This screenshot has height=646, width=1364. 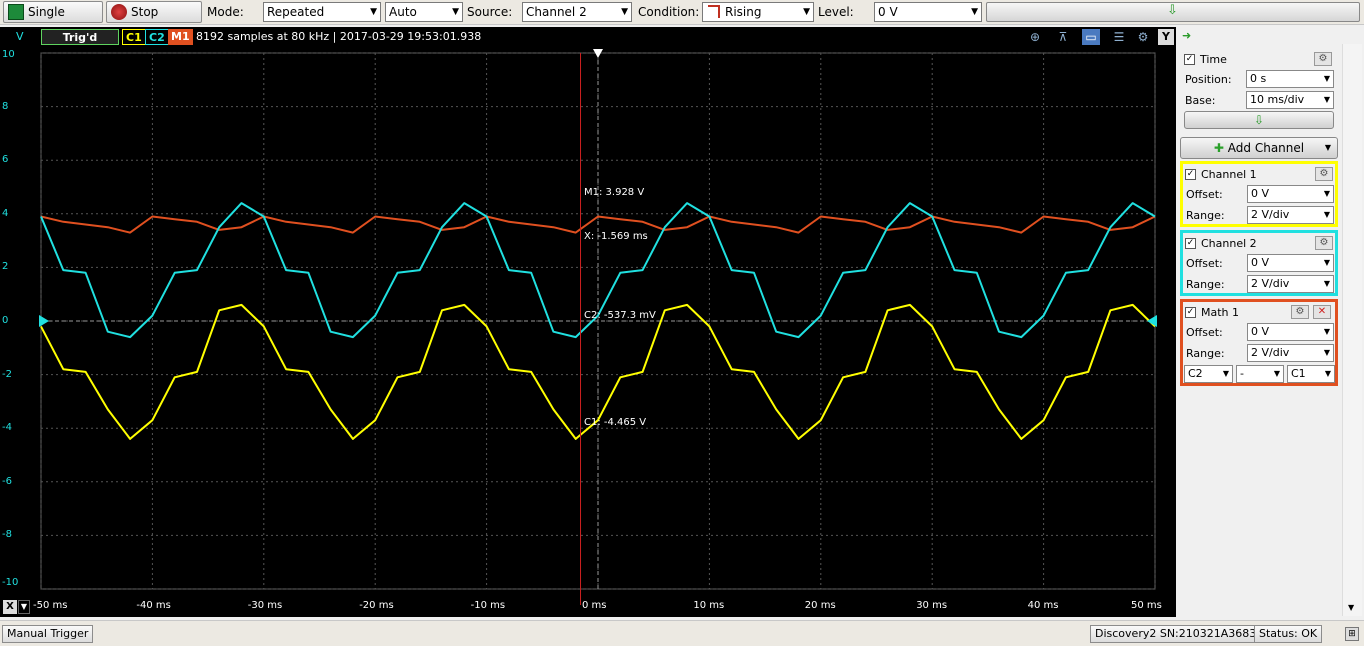 I want to click on y-axis-button: Y, so click(x=1166, y=37).